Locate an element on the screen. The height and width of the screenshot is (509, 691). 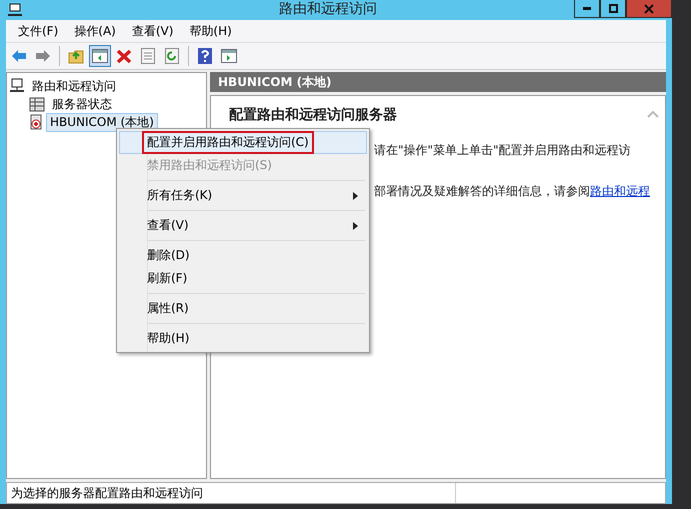
properties-icon is located at coordinates (148, 56).